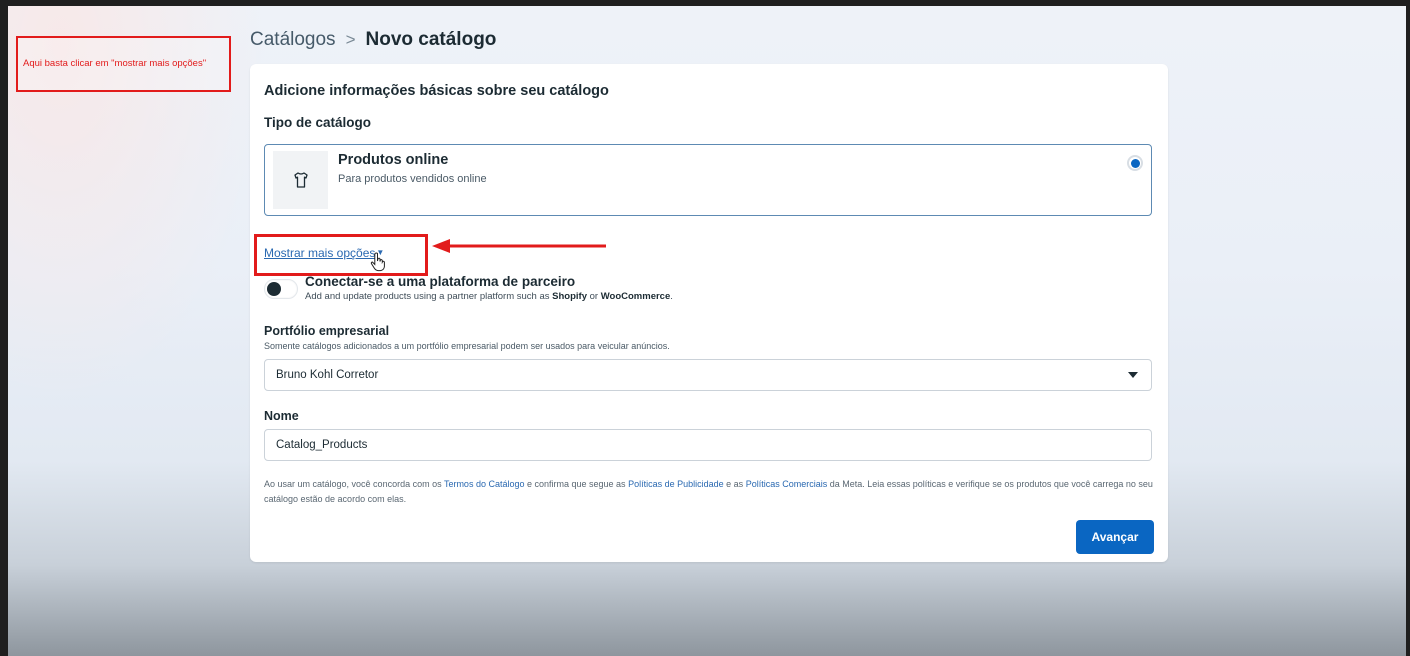 The height and width of the screenshot is (656, 1410). Describe the element at coordinates (281, 289) in the screenshot. I see `partner-platform-toggle` at that location.